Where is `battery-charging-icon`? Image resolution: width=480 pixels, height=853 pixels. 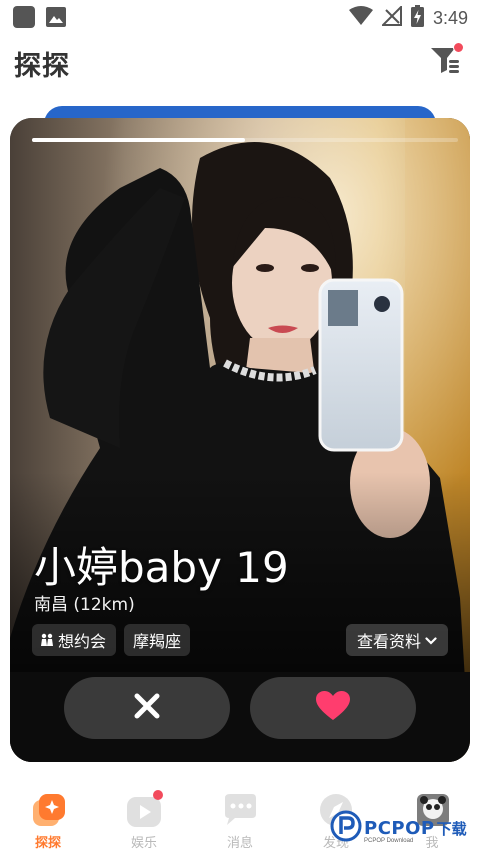
battery-charging-icon is located at coordinates (417, 18).